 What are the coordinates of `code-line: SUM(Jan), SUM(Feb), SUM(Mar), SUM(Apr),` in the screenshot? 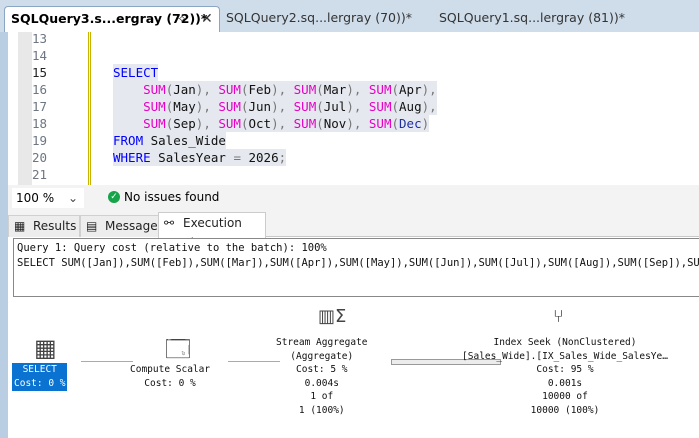 It's located at (275, 89).